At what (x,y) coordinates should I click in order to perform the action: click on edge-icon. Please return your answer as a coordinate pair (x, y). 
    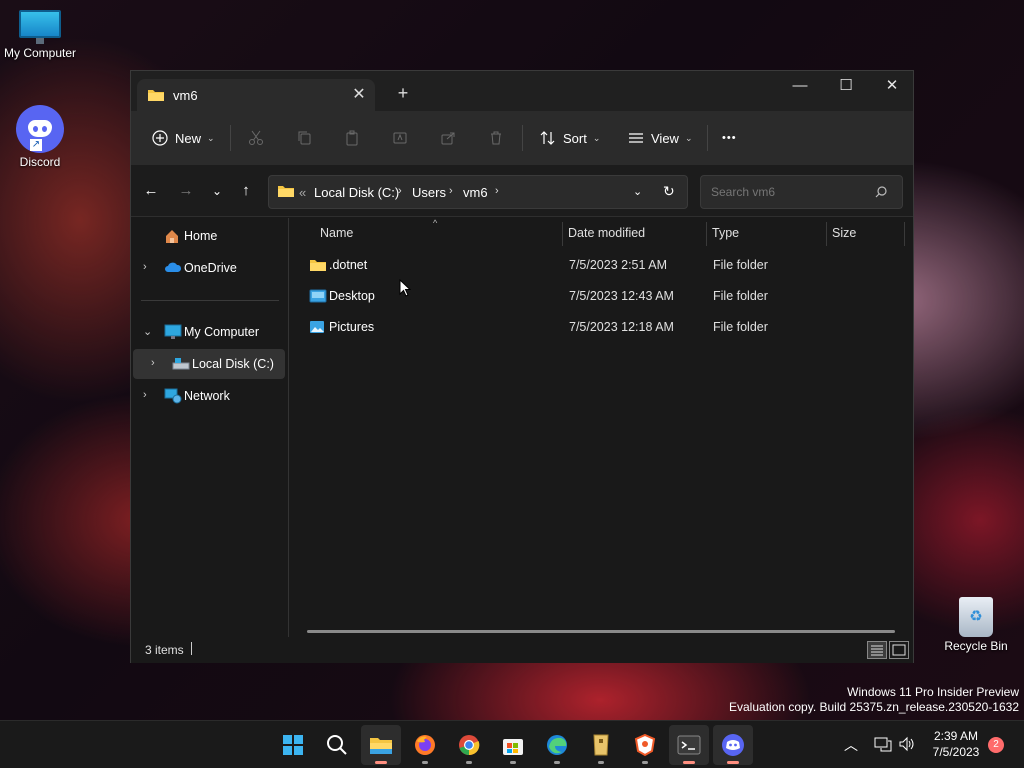
    Looking at the image, I should click on (557, 745).